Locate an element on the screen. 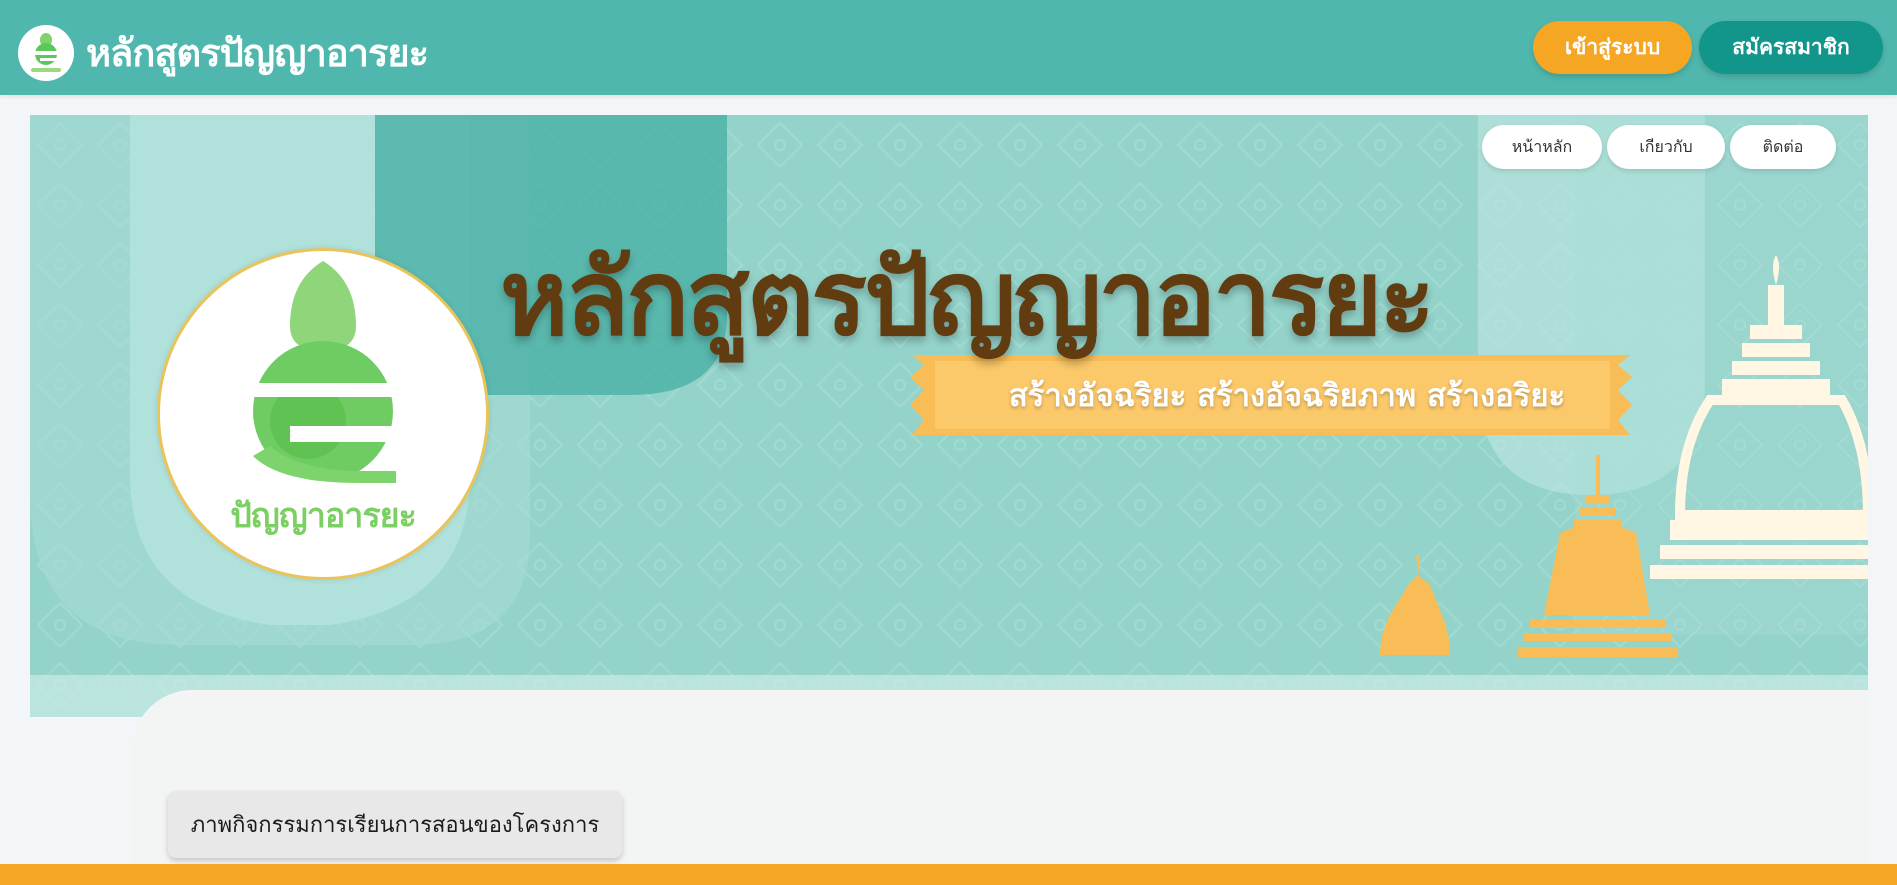 The image size is (1897, 885). nav-home-button: หน้าหลัก is located at coordinates (1542, 147).